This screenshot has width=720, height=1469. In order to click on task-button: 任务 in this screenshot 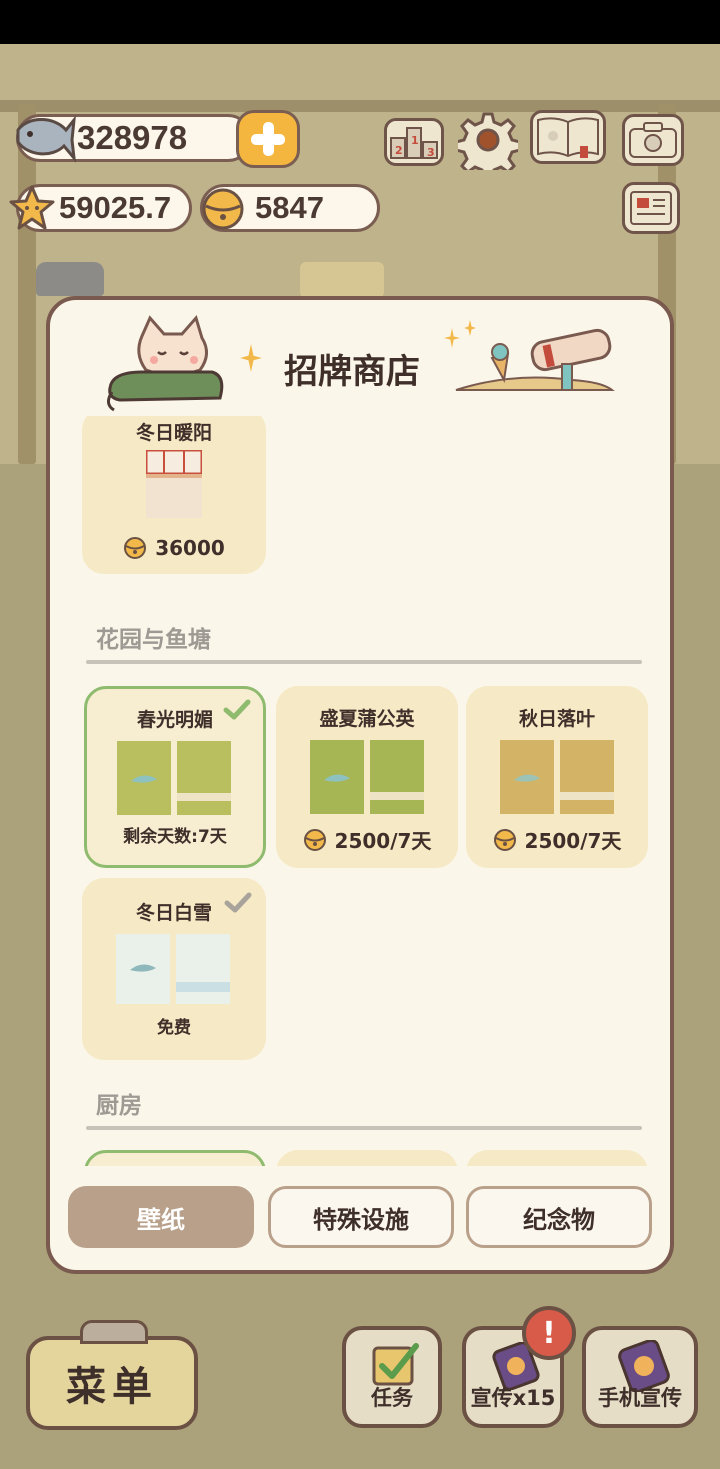, I will do `click(392, 1377)`.